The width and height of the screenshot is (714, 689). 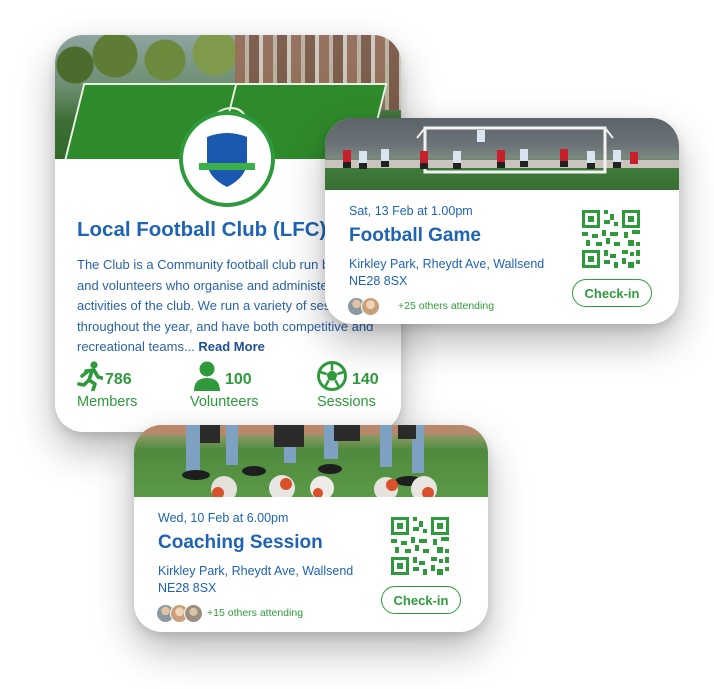 What do you see at coordinates (223, 518) in the screenshot?
I see `event-date: Wed, 10 Feb at 6.00pm` at bounding box center [223, 518].